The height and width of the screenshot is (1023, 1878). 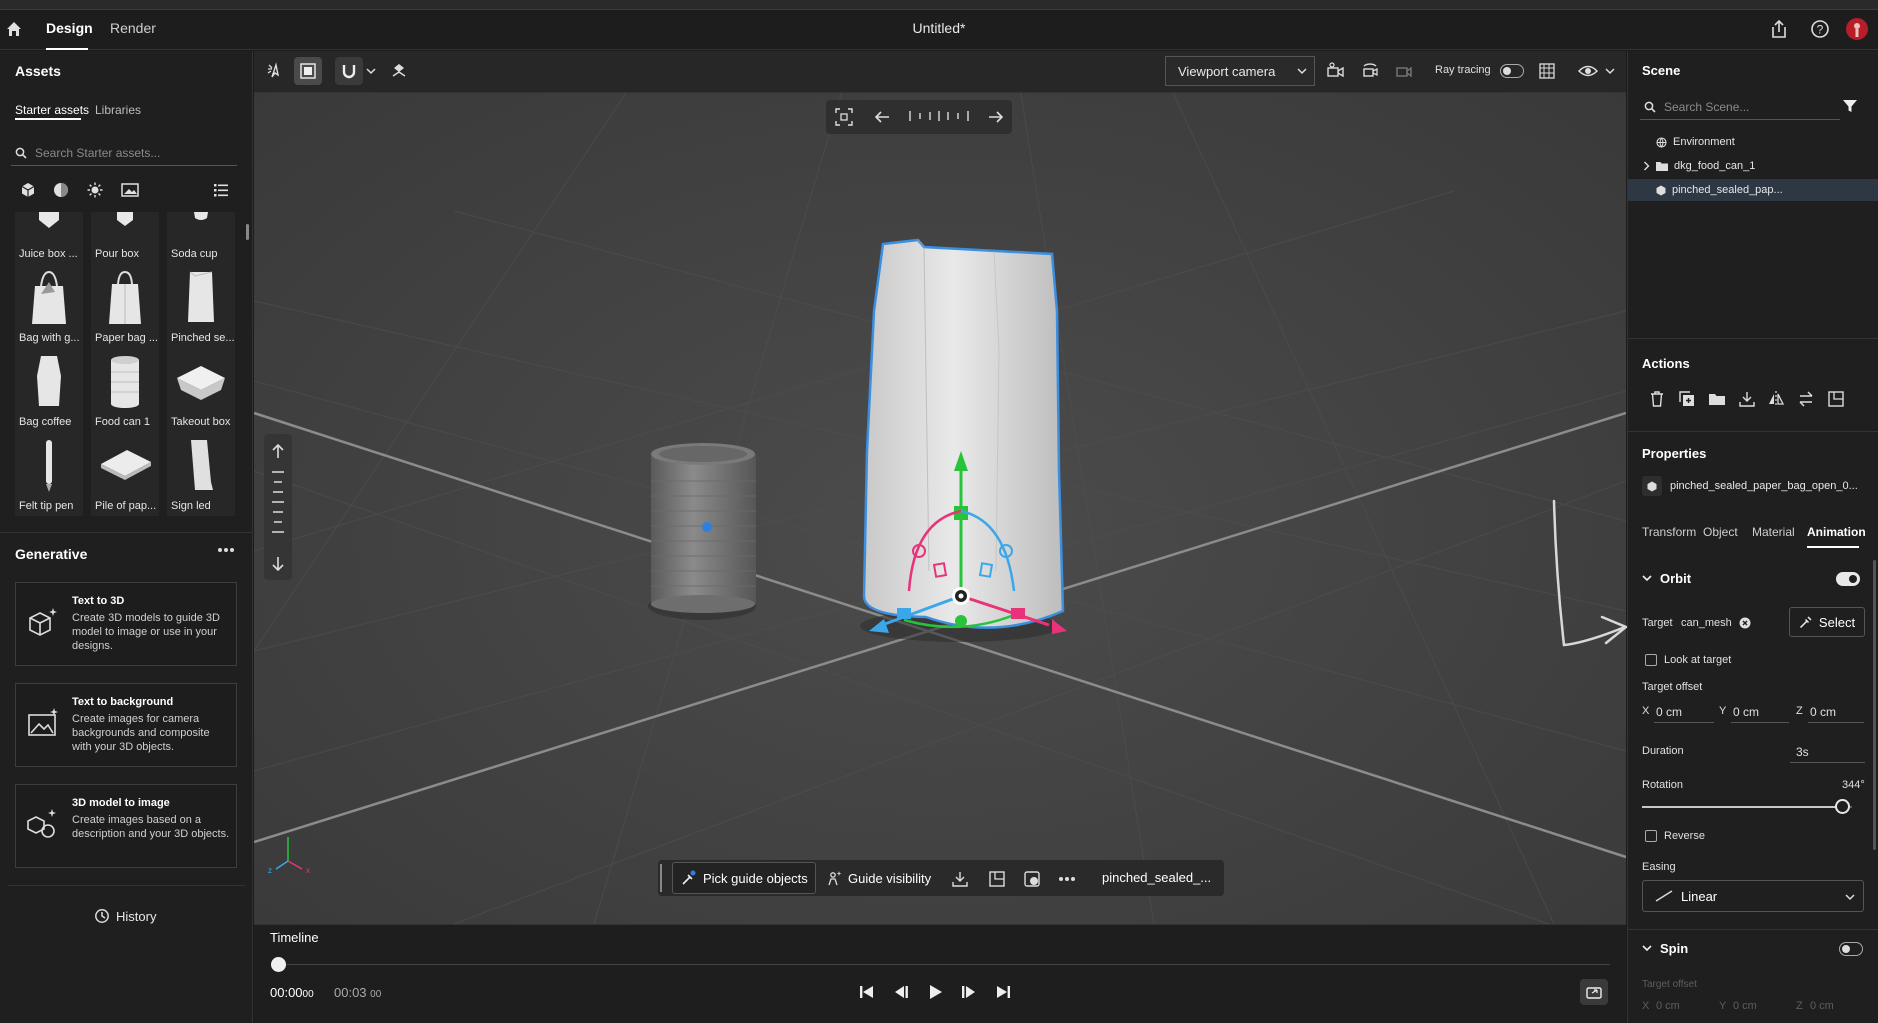 What do you see at coordinates (1779, 29) in the screenshot?
I see `share-icon` at bounding box center [1779, 29].